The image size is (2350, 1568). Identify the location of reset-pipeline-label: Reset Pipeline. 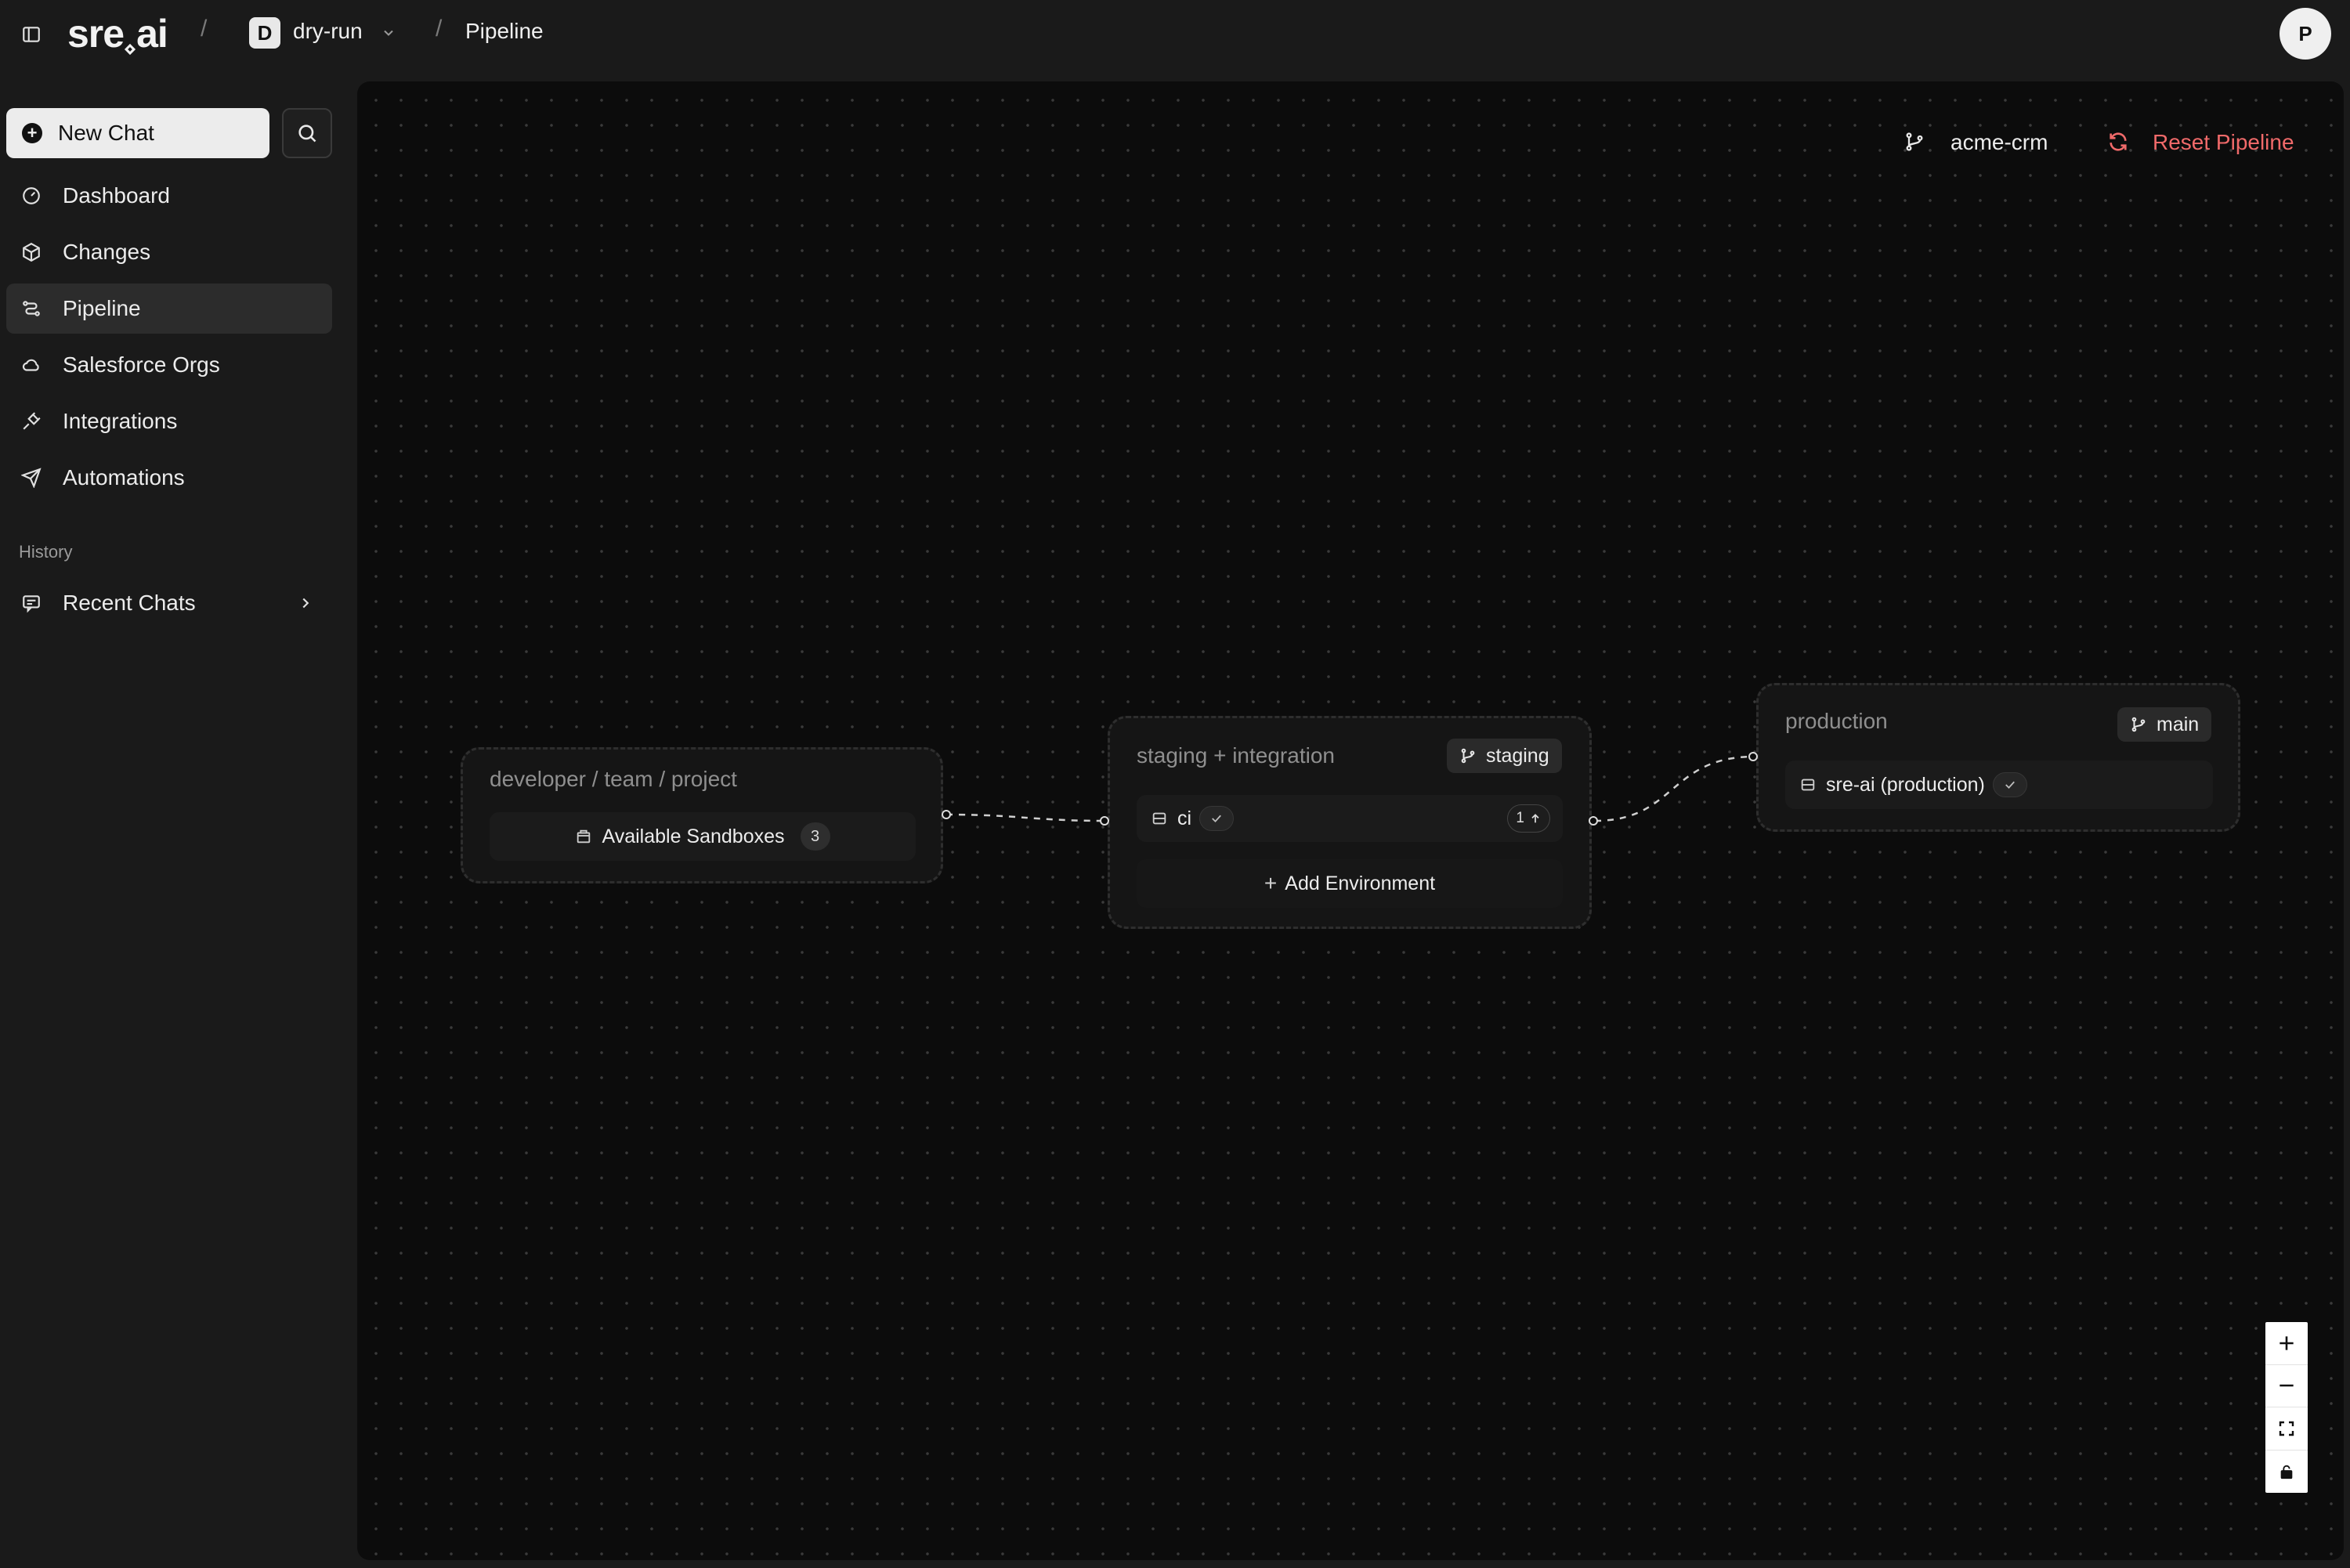
(2223, 142).